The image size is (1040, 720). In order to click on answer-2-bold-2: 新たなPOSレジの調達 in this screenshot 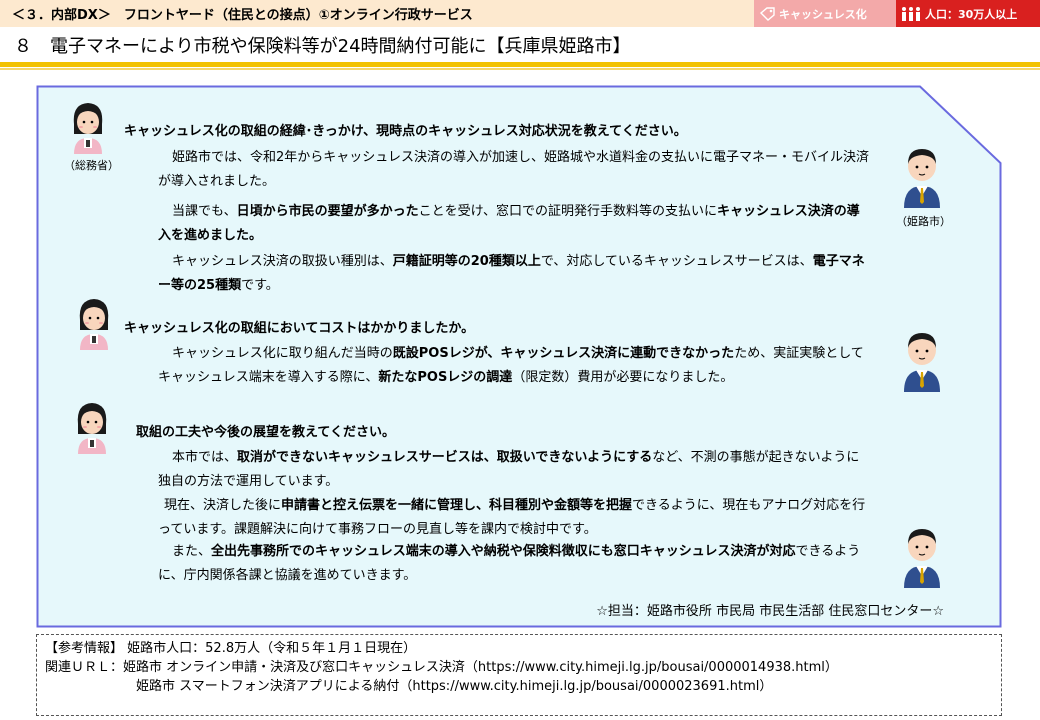, I will do `click(445, 377)`.